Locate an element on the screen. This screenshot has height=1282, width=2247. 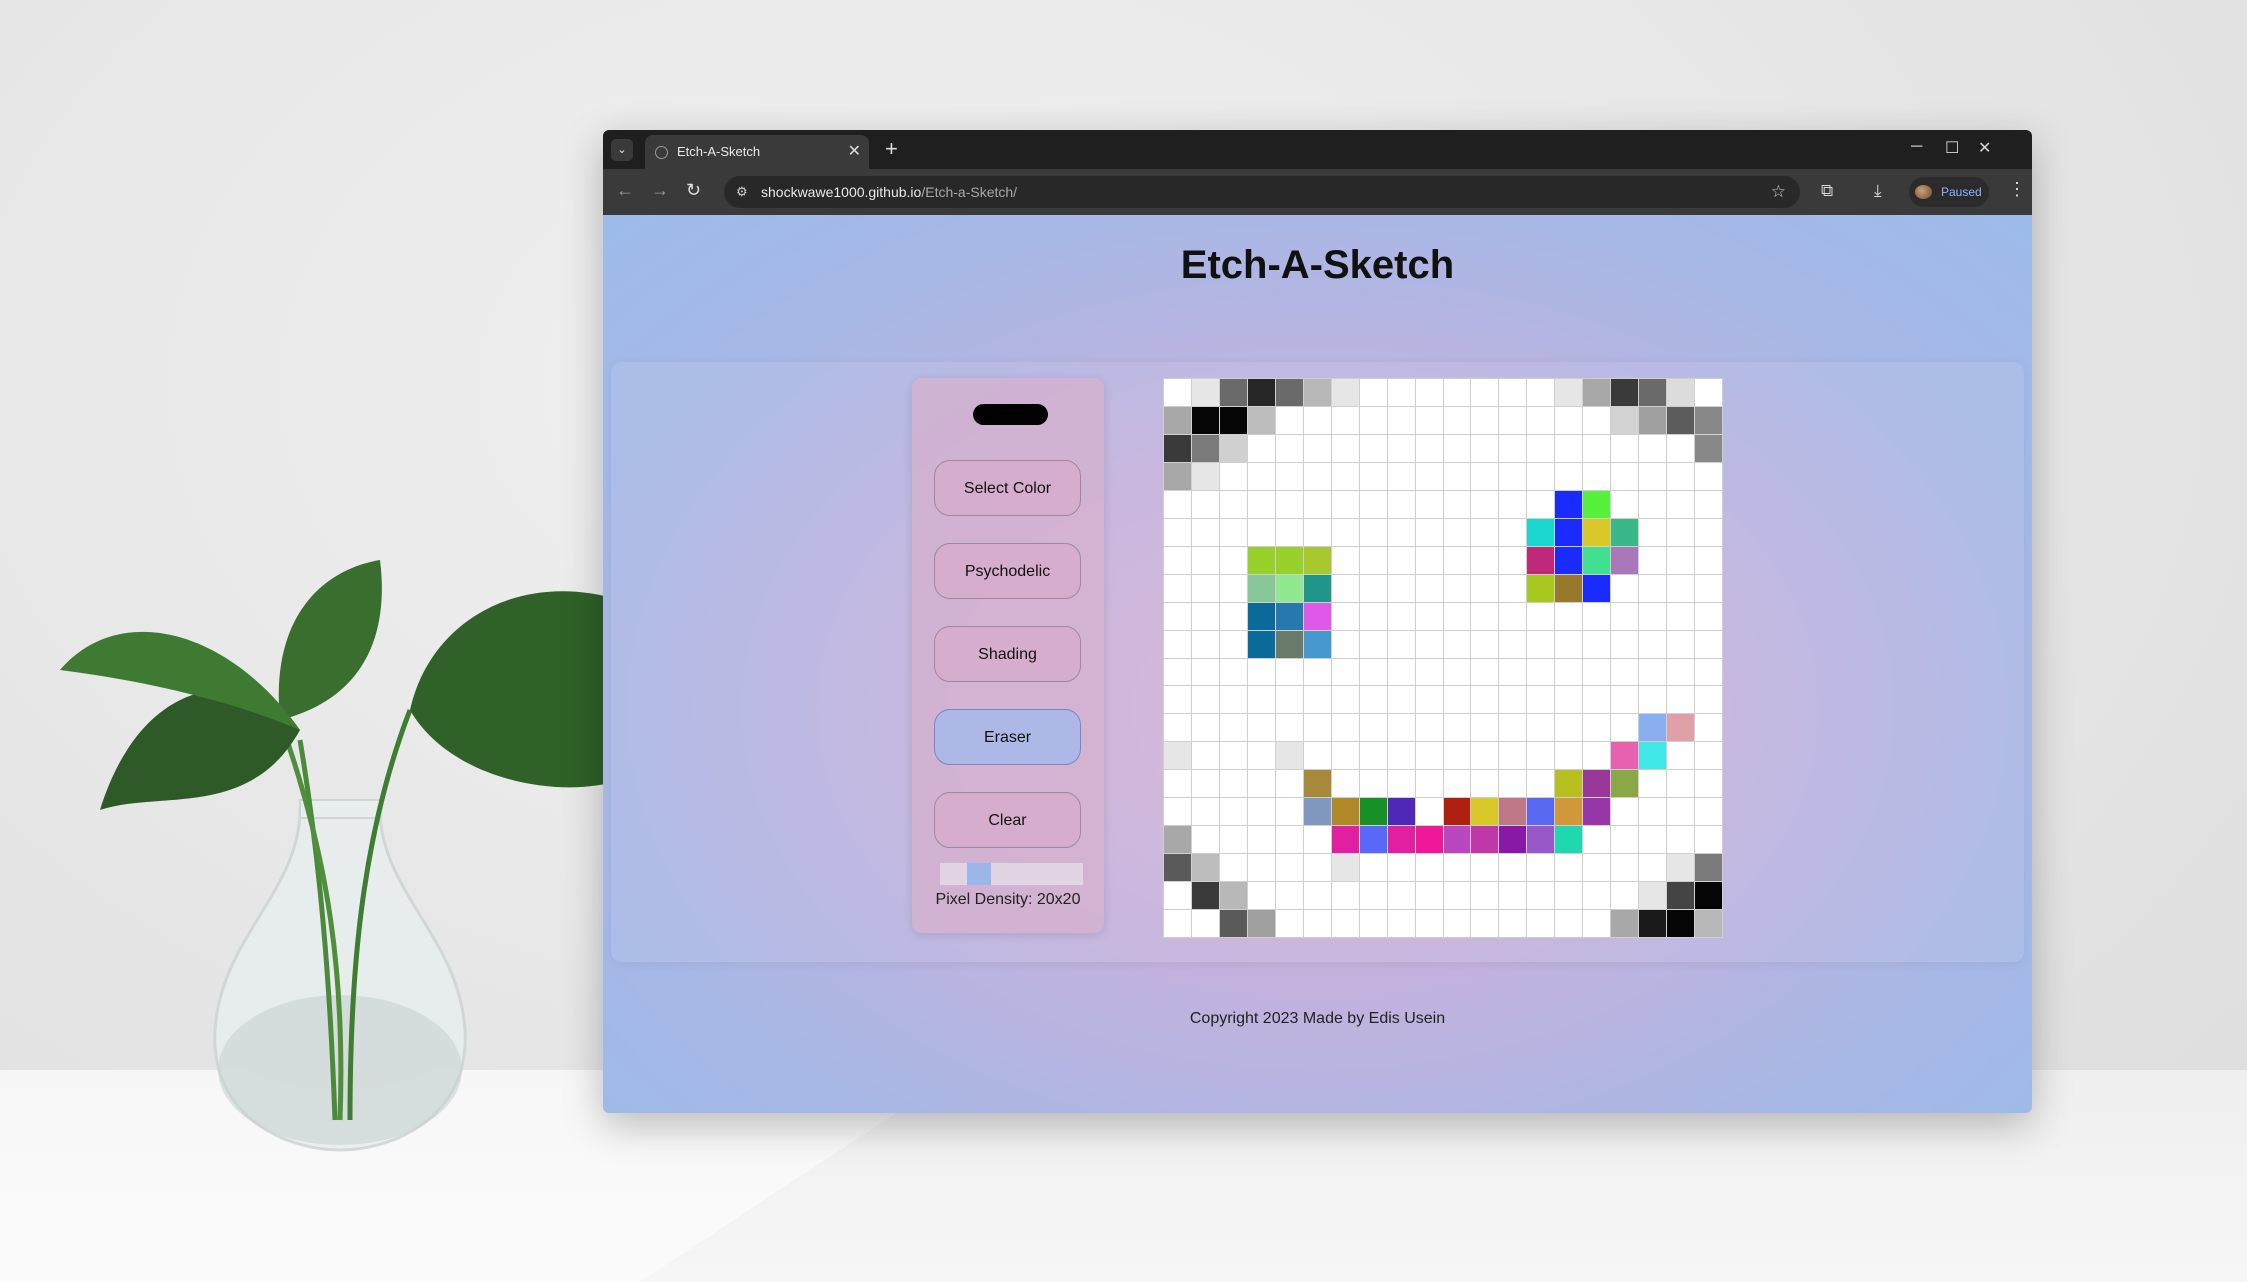
url-text: shockwawe1000.github.io/Etch-a-Sketch/ is located at coordinates (889, 192).